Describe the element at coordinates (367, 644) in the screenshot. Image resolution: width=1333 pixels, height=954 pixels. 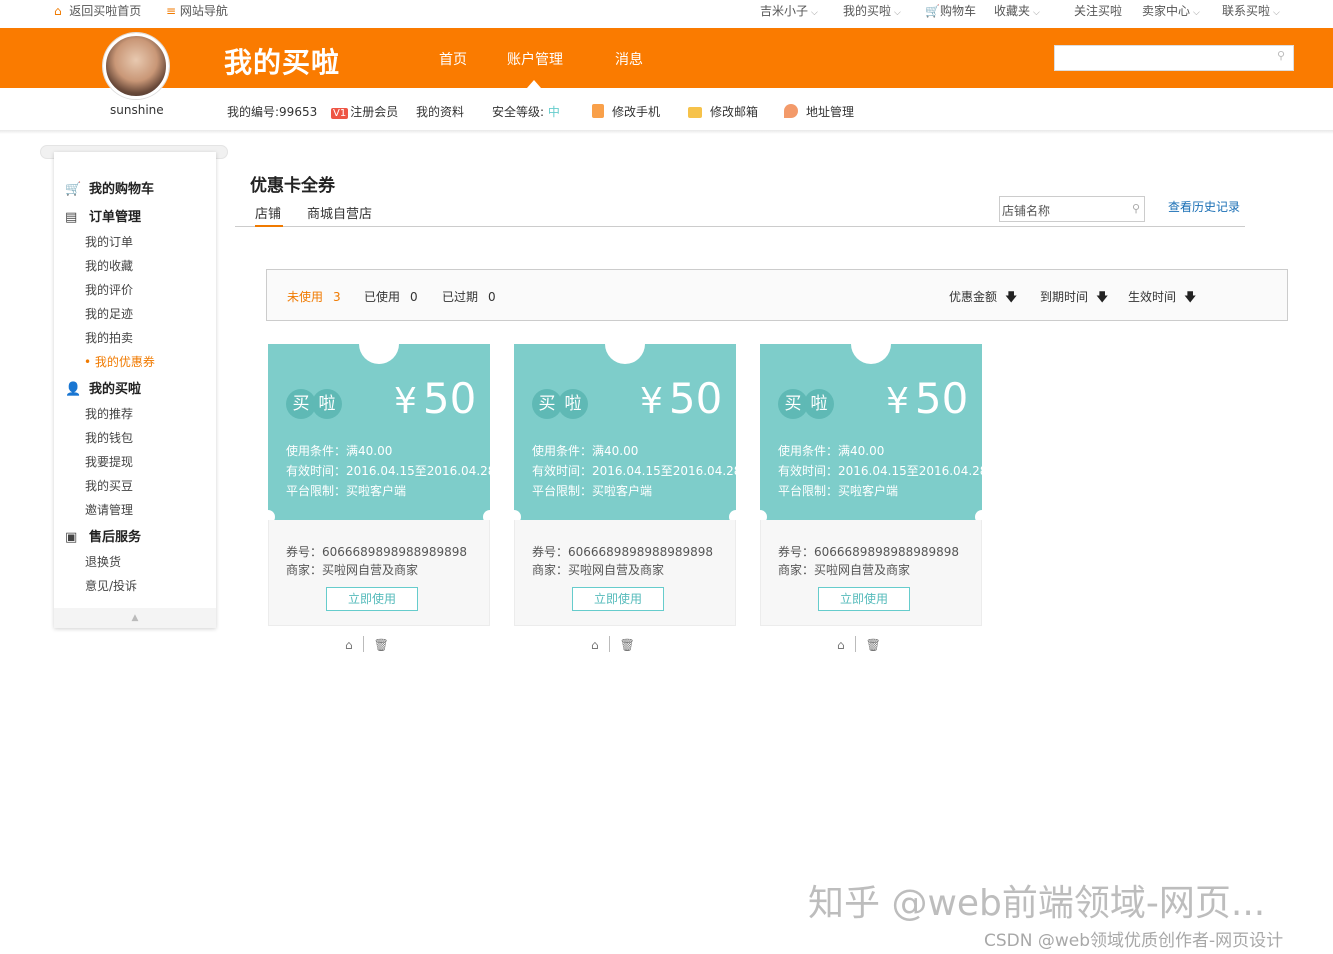
I see `coupon-actions: ⌂ 🗑` at that location.